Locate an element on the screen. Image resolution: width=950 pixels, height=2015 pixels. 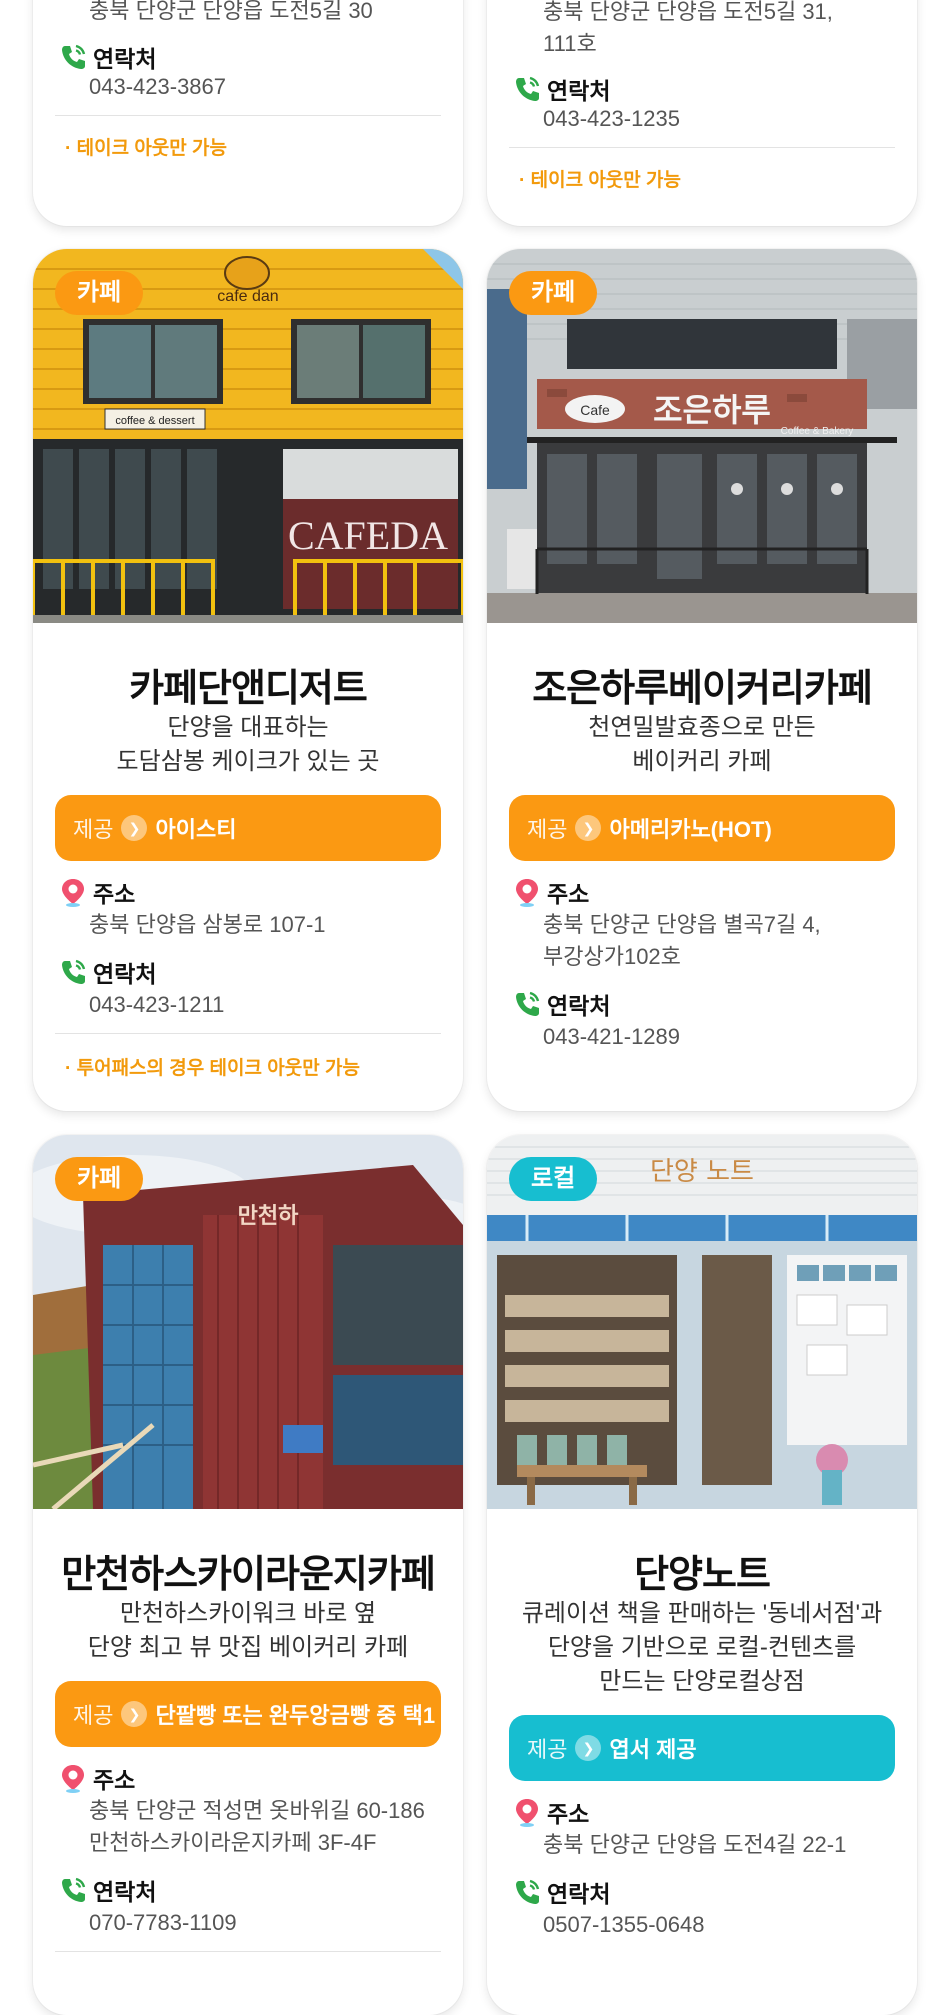
sign-text: cafe dan is located at coordinates (247, 296).